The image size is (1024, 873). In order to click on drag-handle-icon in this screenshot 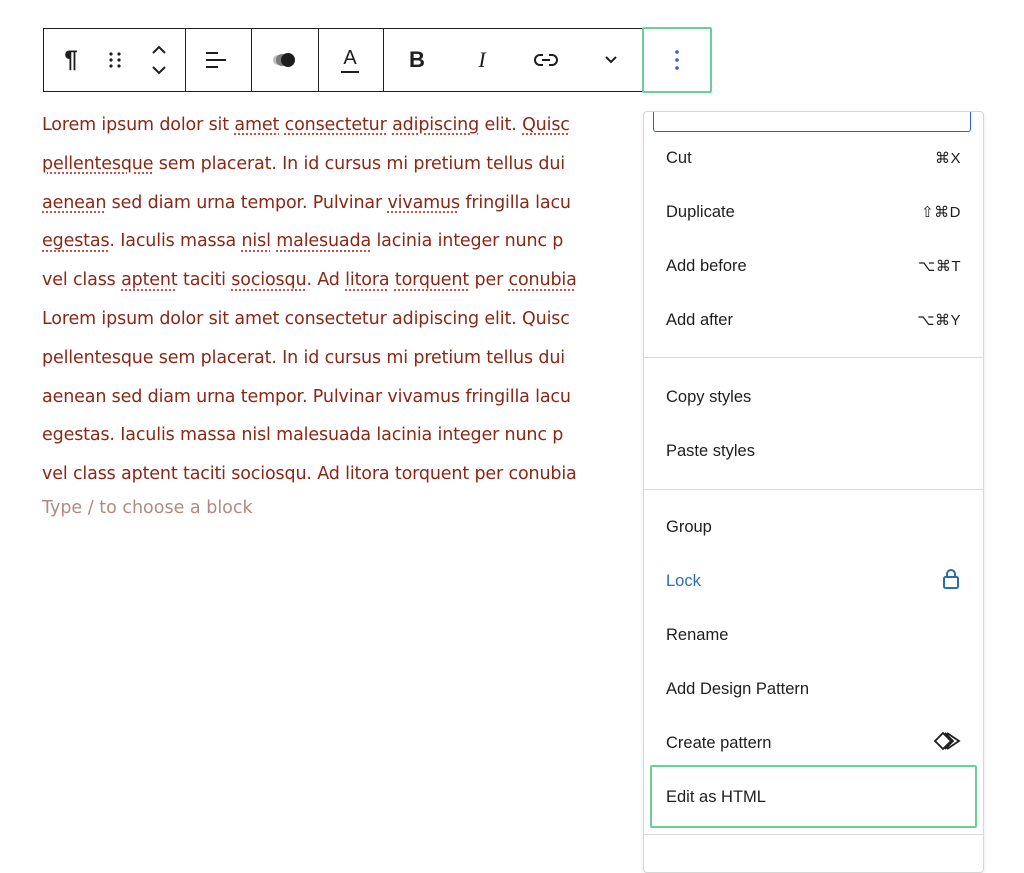, I will do `click(115, 60)`.